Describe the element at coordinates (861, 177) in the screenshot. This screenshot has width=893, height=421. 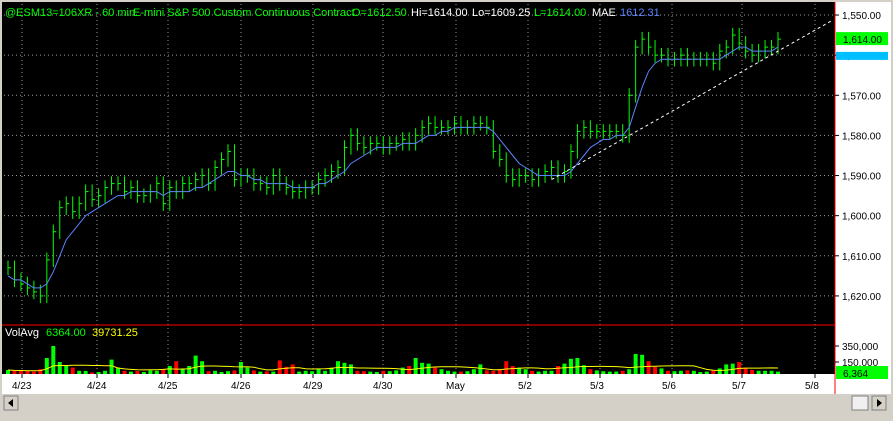
I see `price-tick-label: 1,590.00` at that location.